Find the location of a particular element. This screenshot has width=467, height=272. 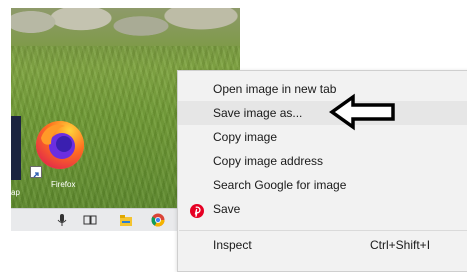

file-explorer-icon is located at coordinates (126, 220).